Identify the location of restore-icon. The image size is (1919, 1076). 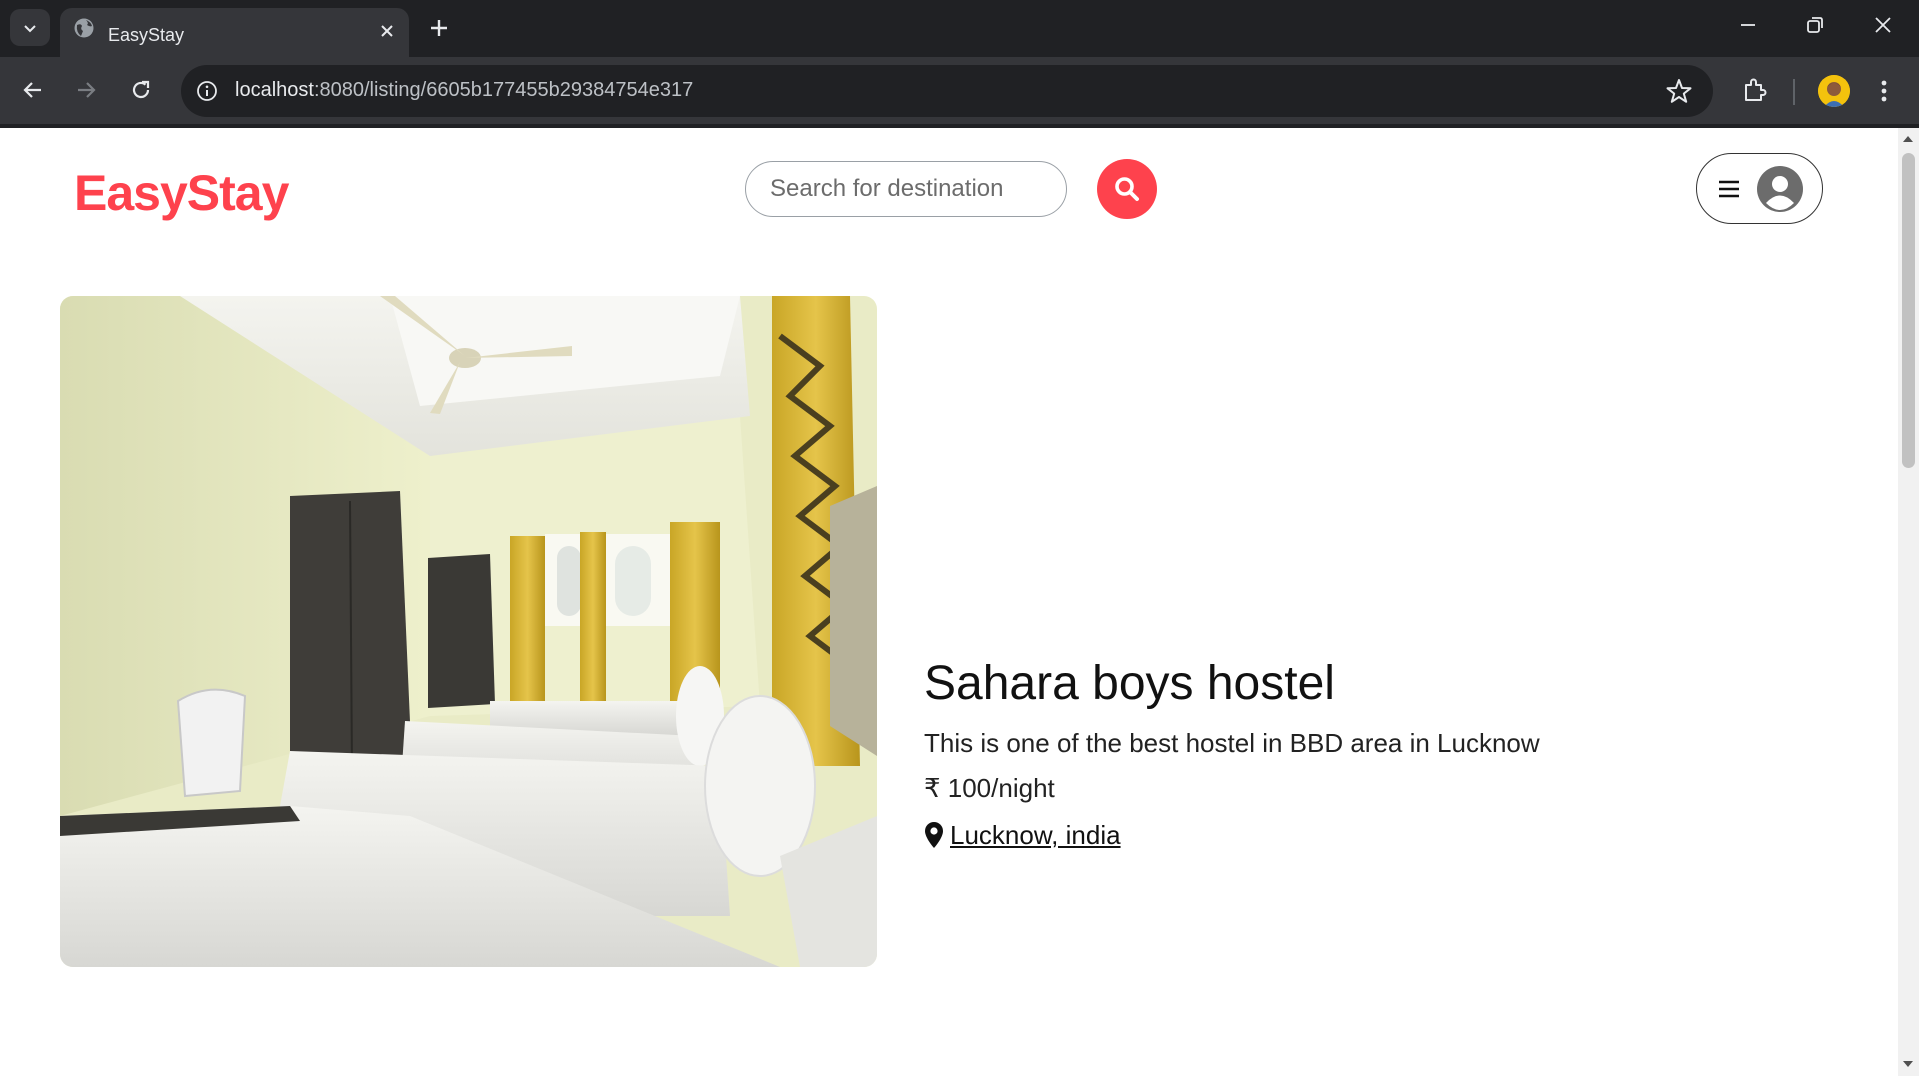
(1815, 25).